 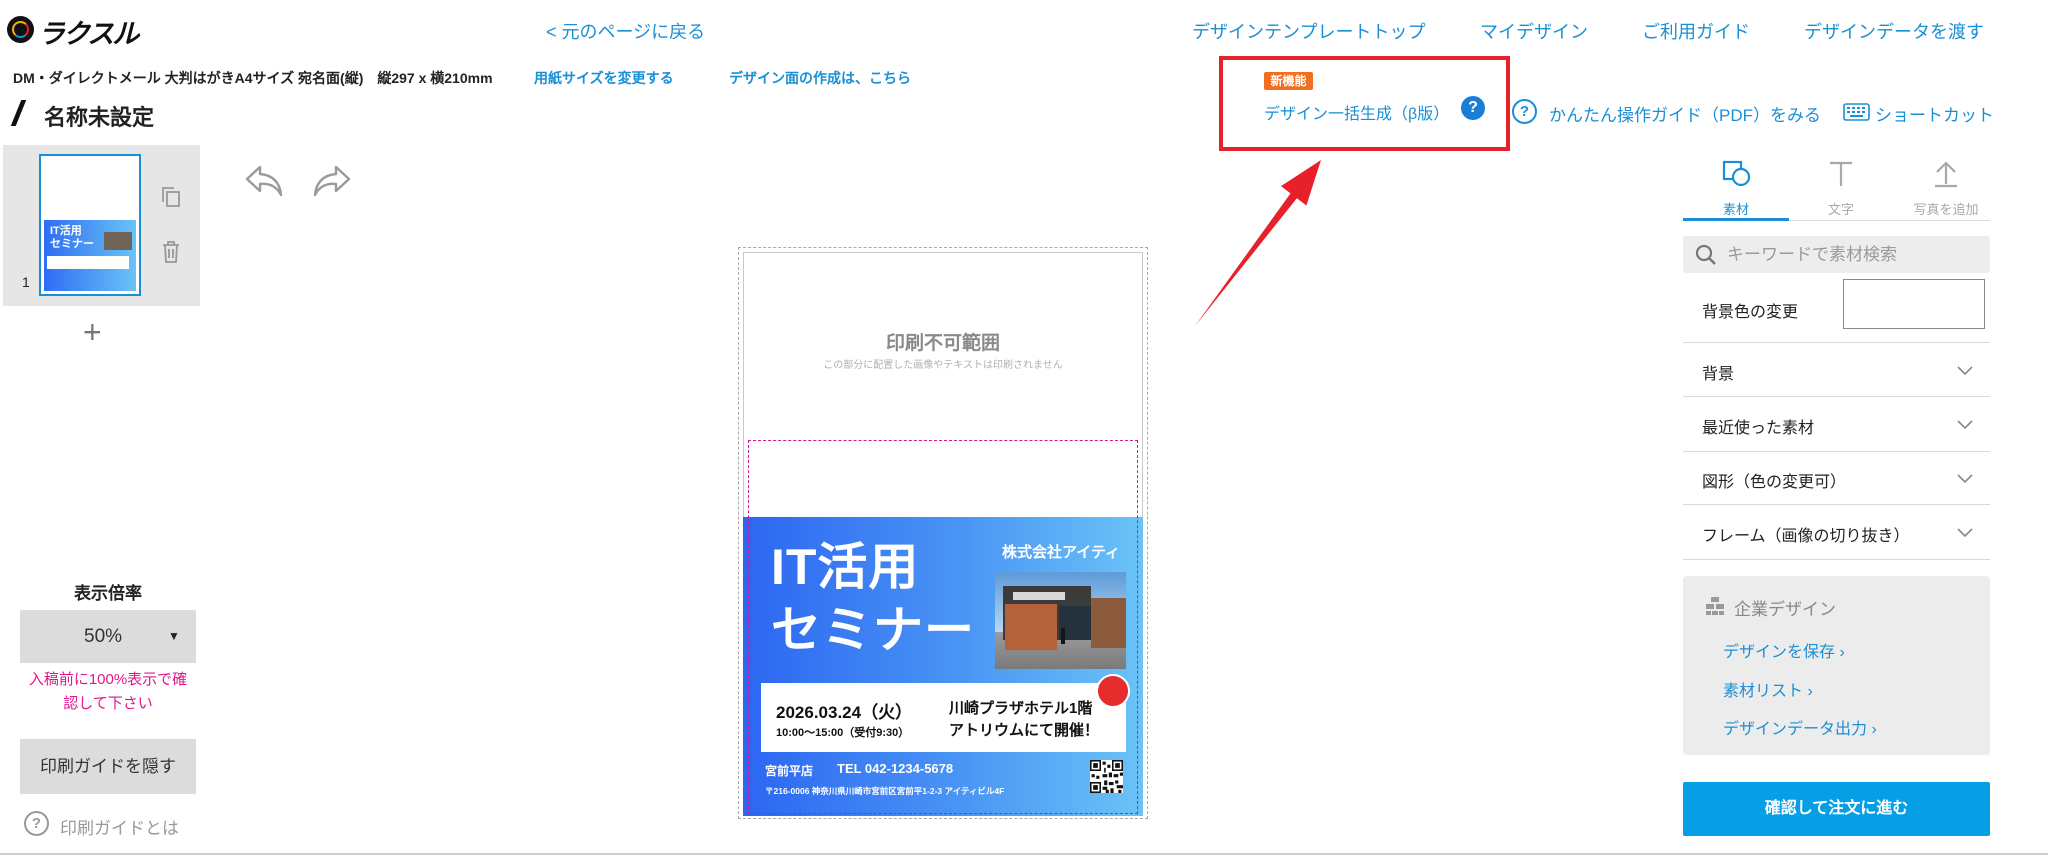 I want to click on bulk-design-generation-link: デザイン一括生成（β版）, so click(x=1356, y=112).